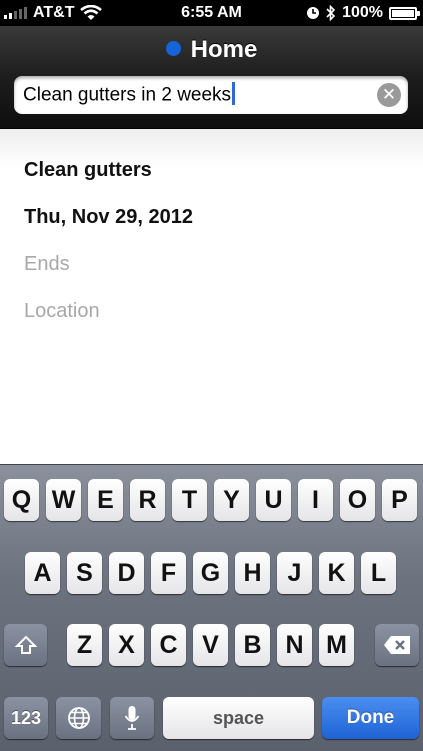  I want to click on text-cursor, so click(234, 93).